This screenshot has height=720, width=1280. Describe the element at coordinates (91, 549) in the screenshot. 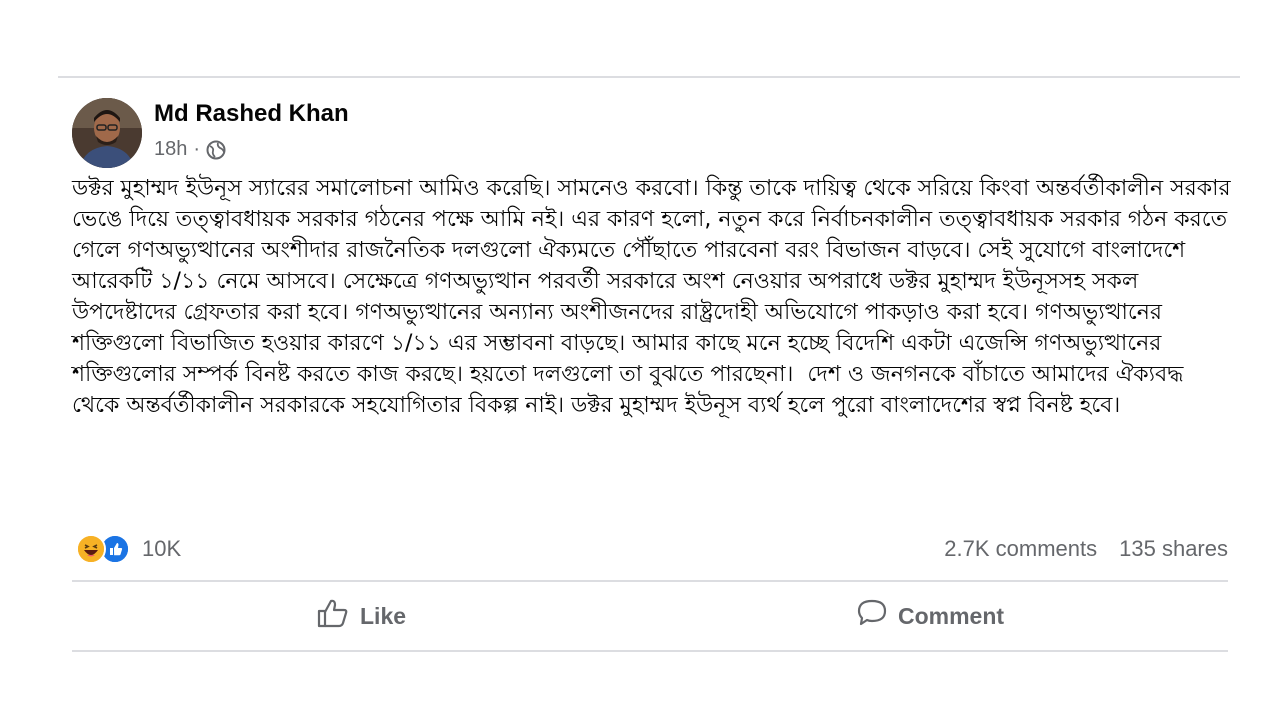

I see `haha-reaction-icon` at that location.